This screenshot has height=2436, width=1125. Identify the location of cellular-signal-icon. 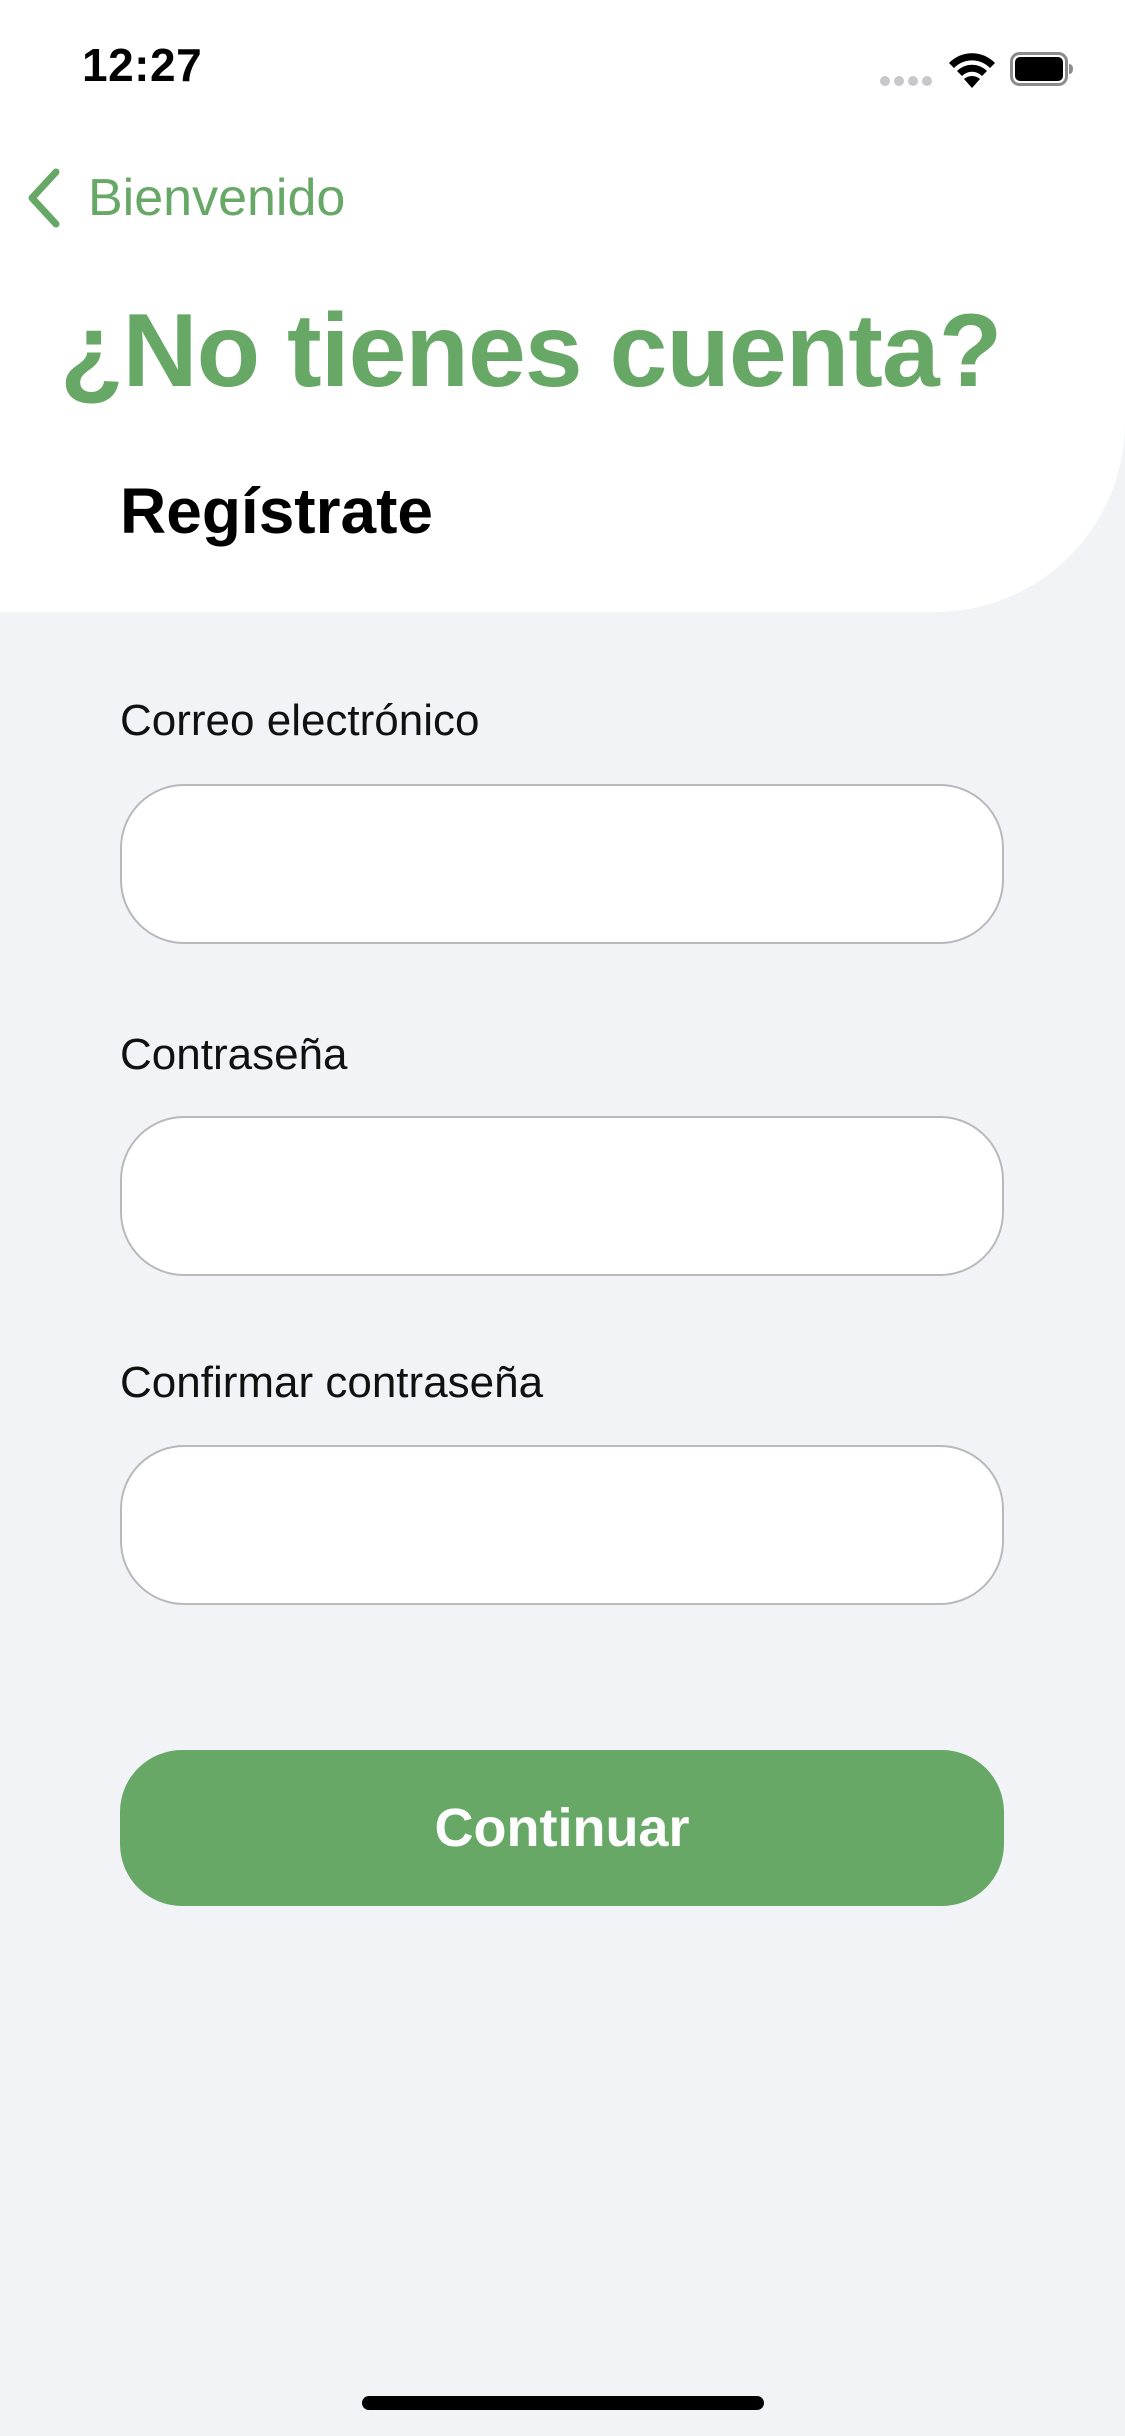
(907, 81).